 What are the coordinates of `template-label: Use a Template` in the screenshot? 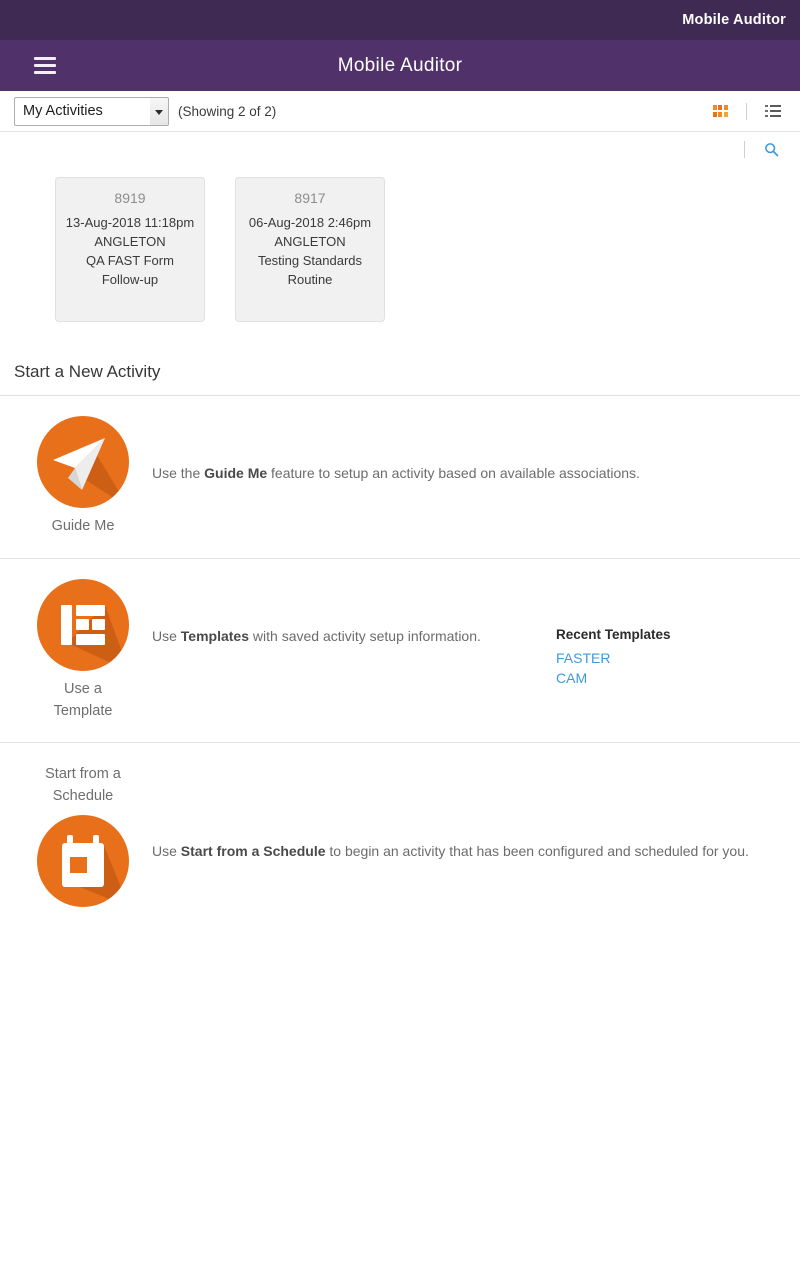 It's located at (83, 700).